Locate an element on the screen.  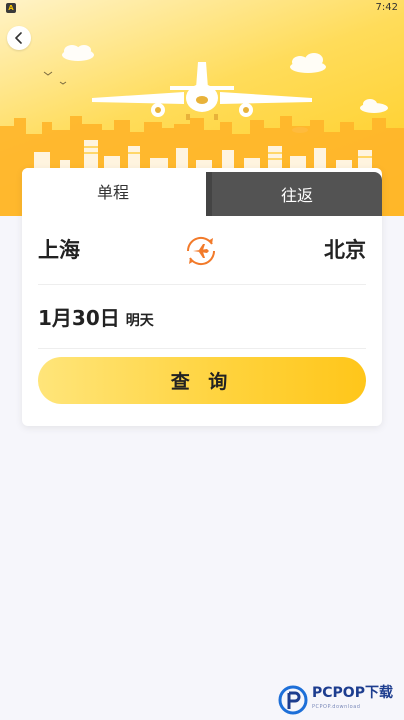
chevron-left-icon is located at coordinates (18, 38).